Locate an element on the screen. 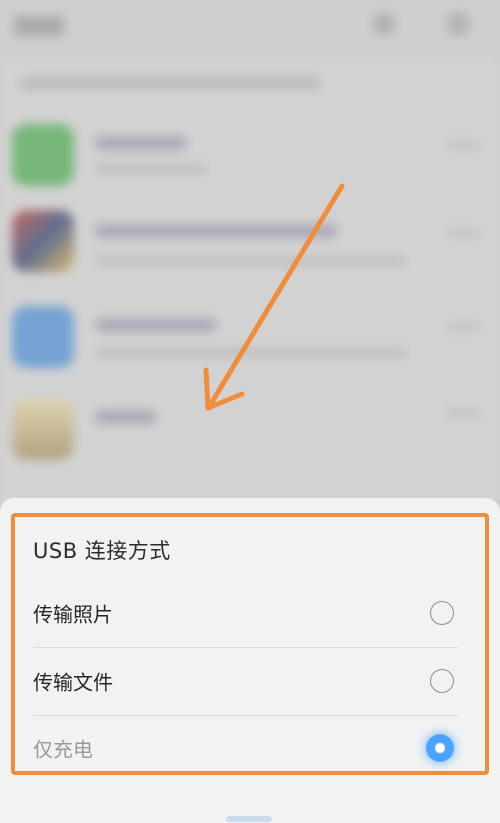 The width and height of the screenshot is (500, 823). bottom-handle is located at coordinates (249, 819).